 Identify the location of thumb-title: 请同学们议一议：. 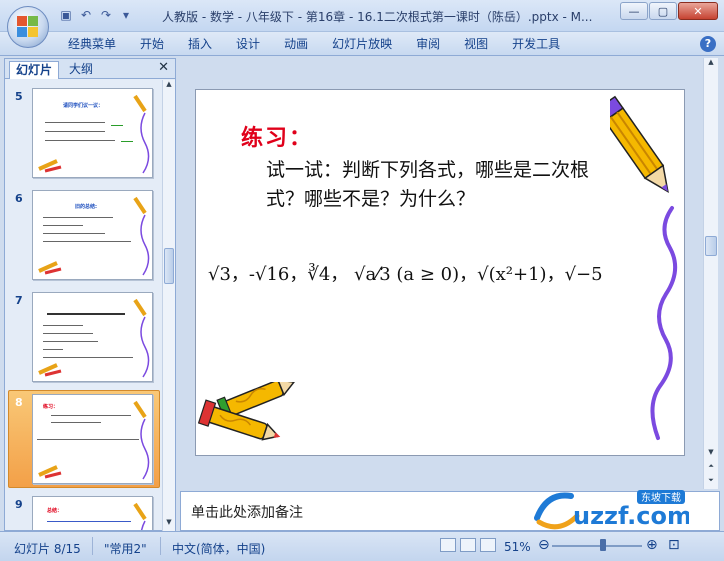
(83, 106).